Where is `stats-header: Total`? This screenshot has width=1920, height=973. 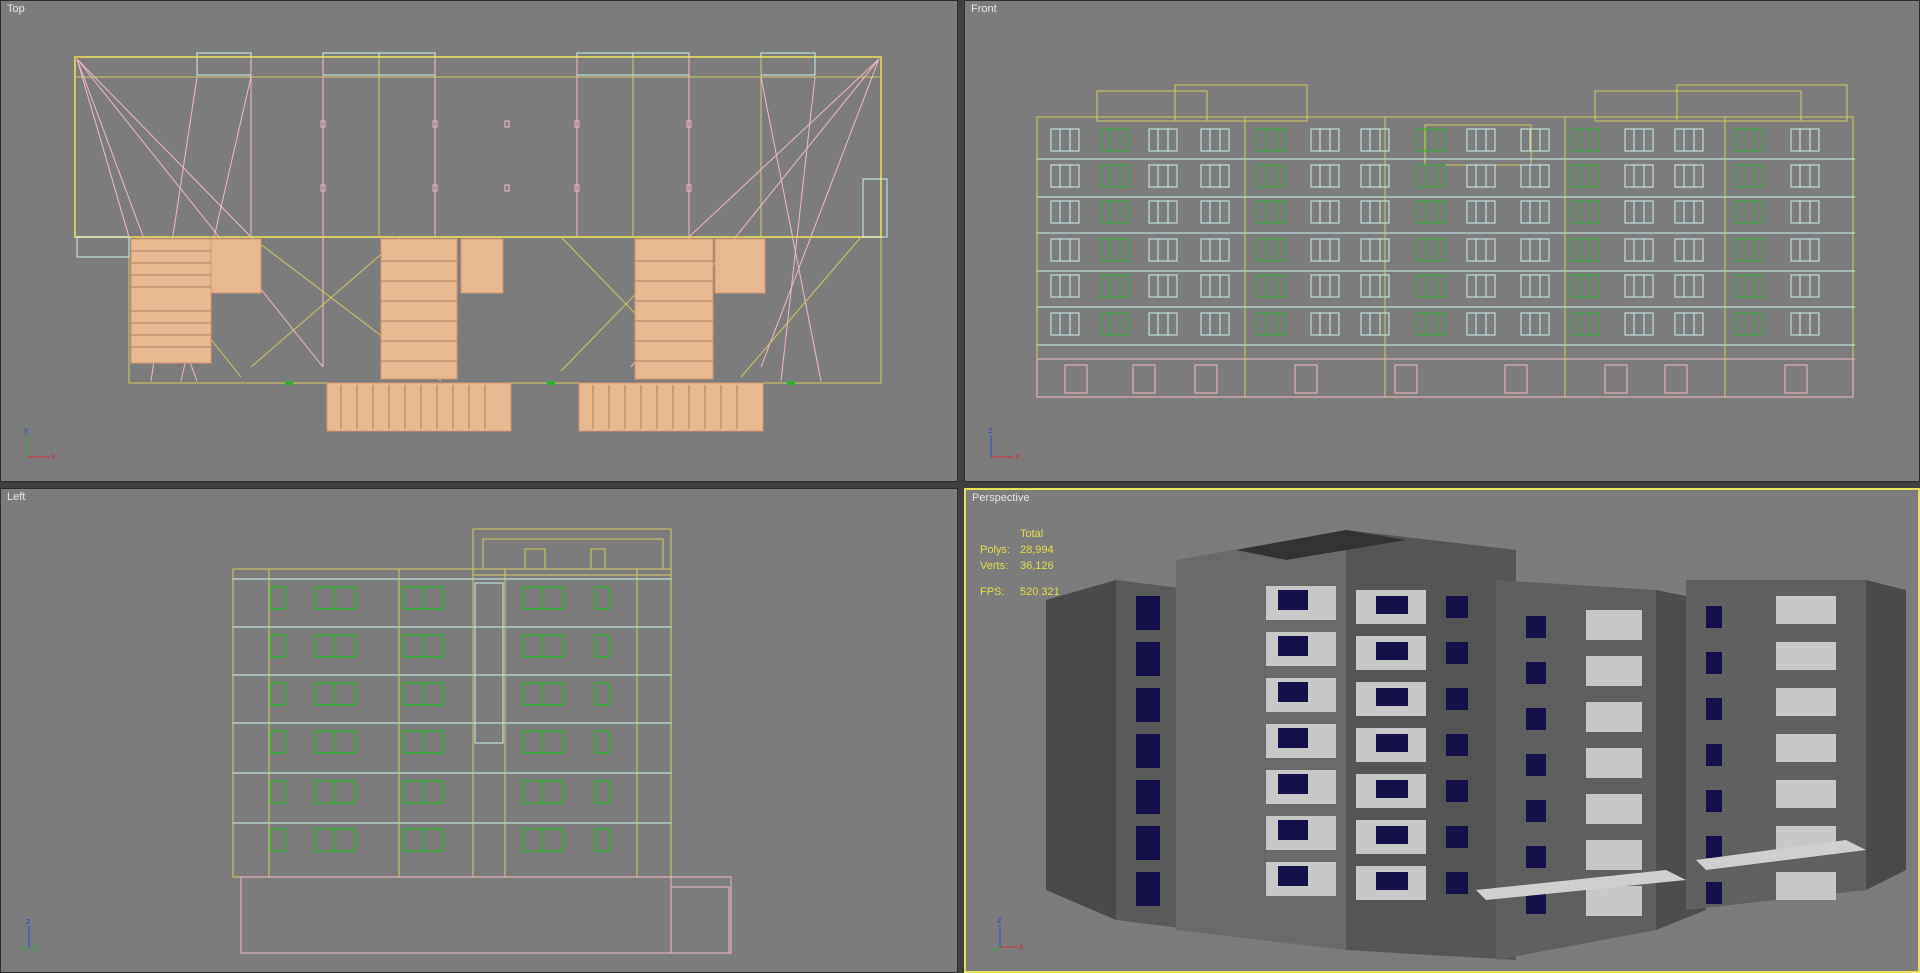
stats-header: Total is located at coordinates (1032, 534).